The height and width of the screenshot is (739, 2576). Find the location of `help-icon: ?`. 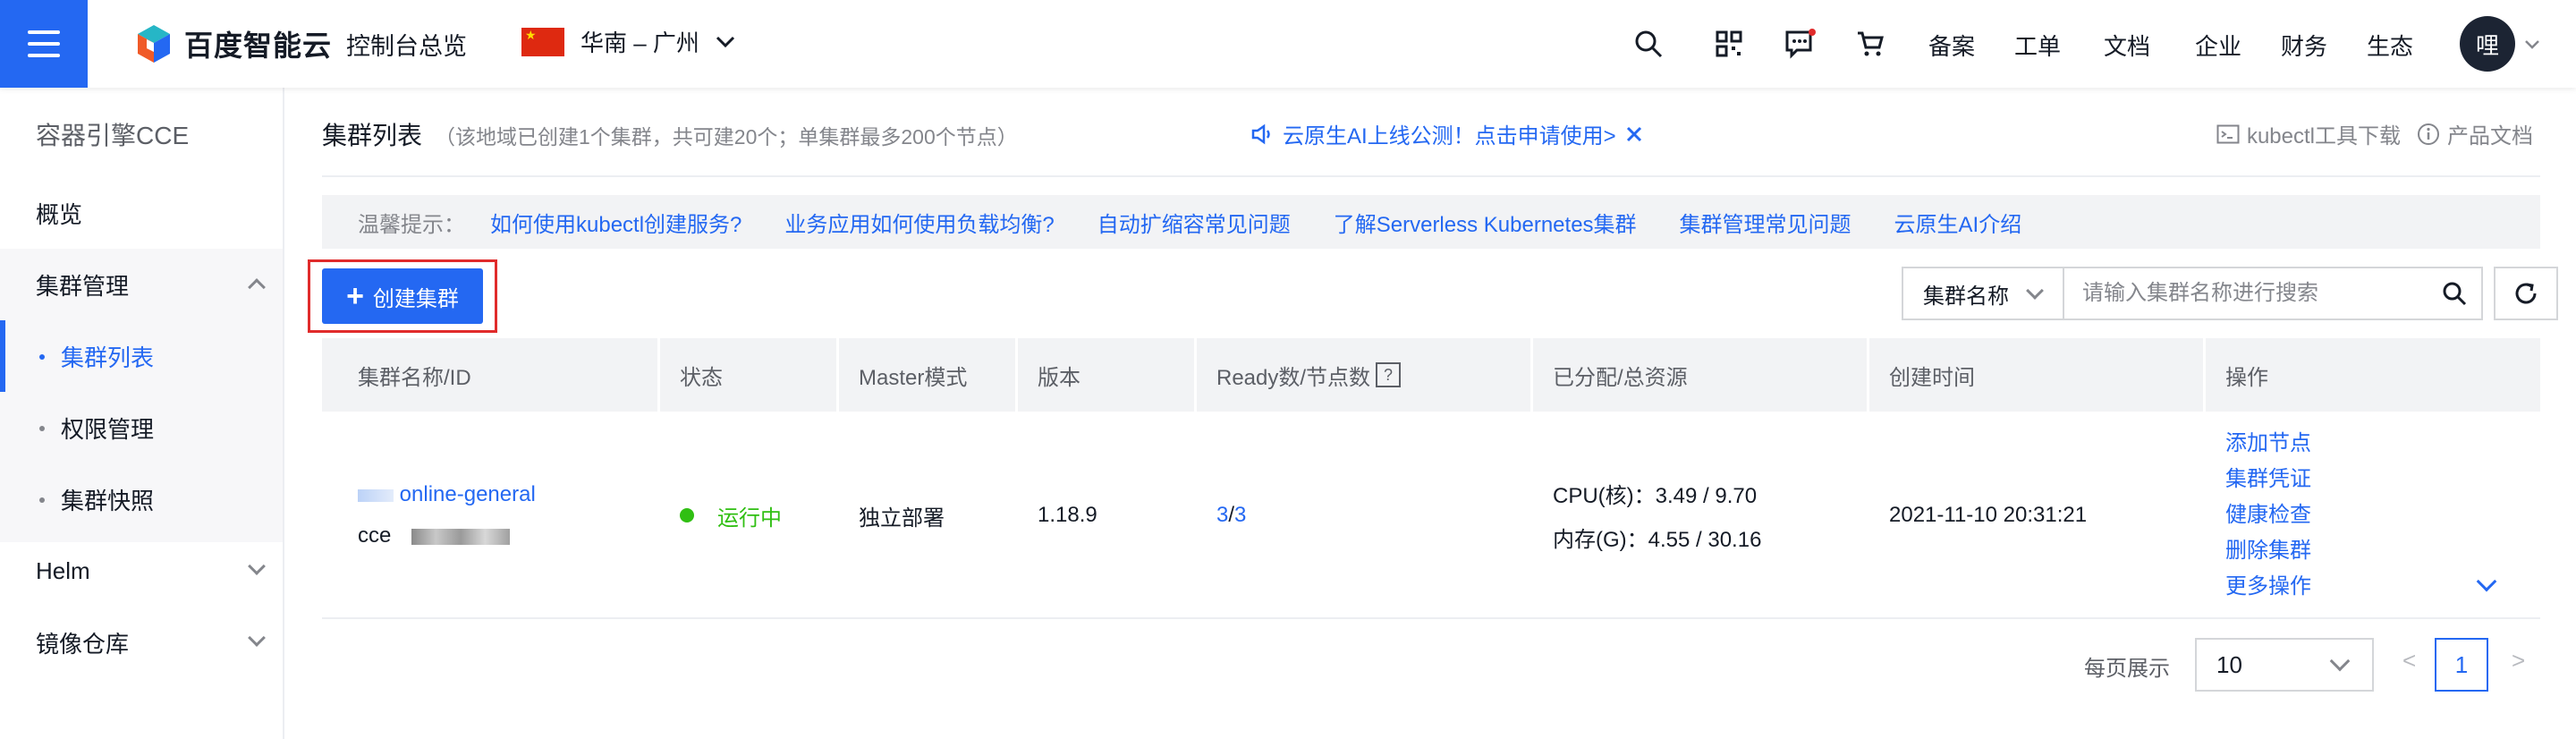

help-icon: ? is located at coordinates (1389, 374).